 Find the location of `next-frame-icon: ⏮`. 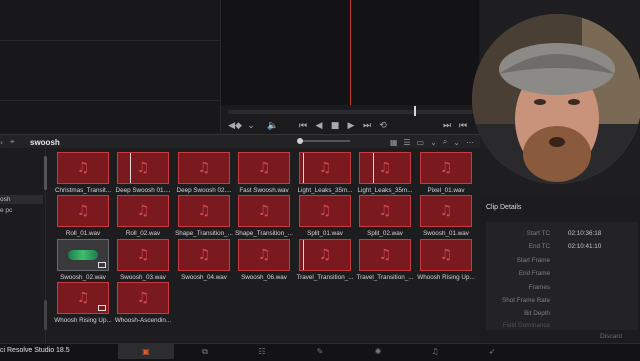

next-frame-icon: ⏮ is located at coordinates (463, 126).